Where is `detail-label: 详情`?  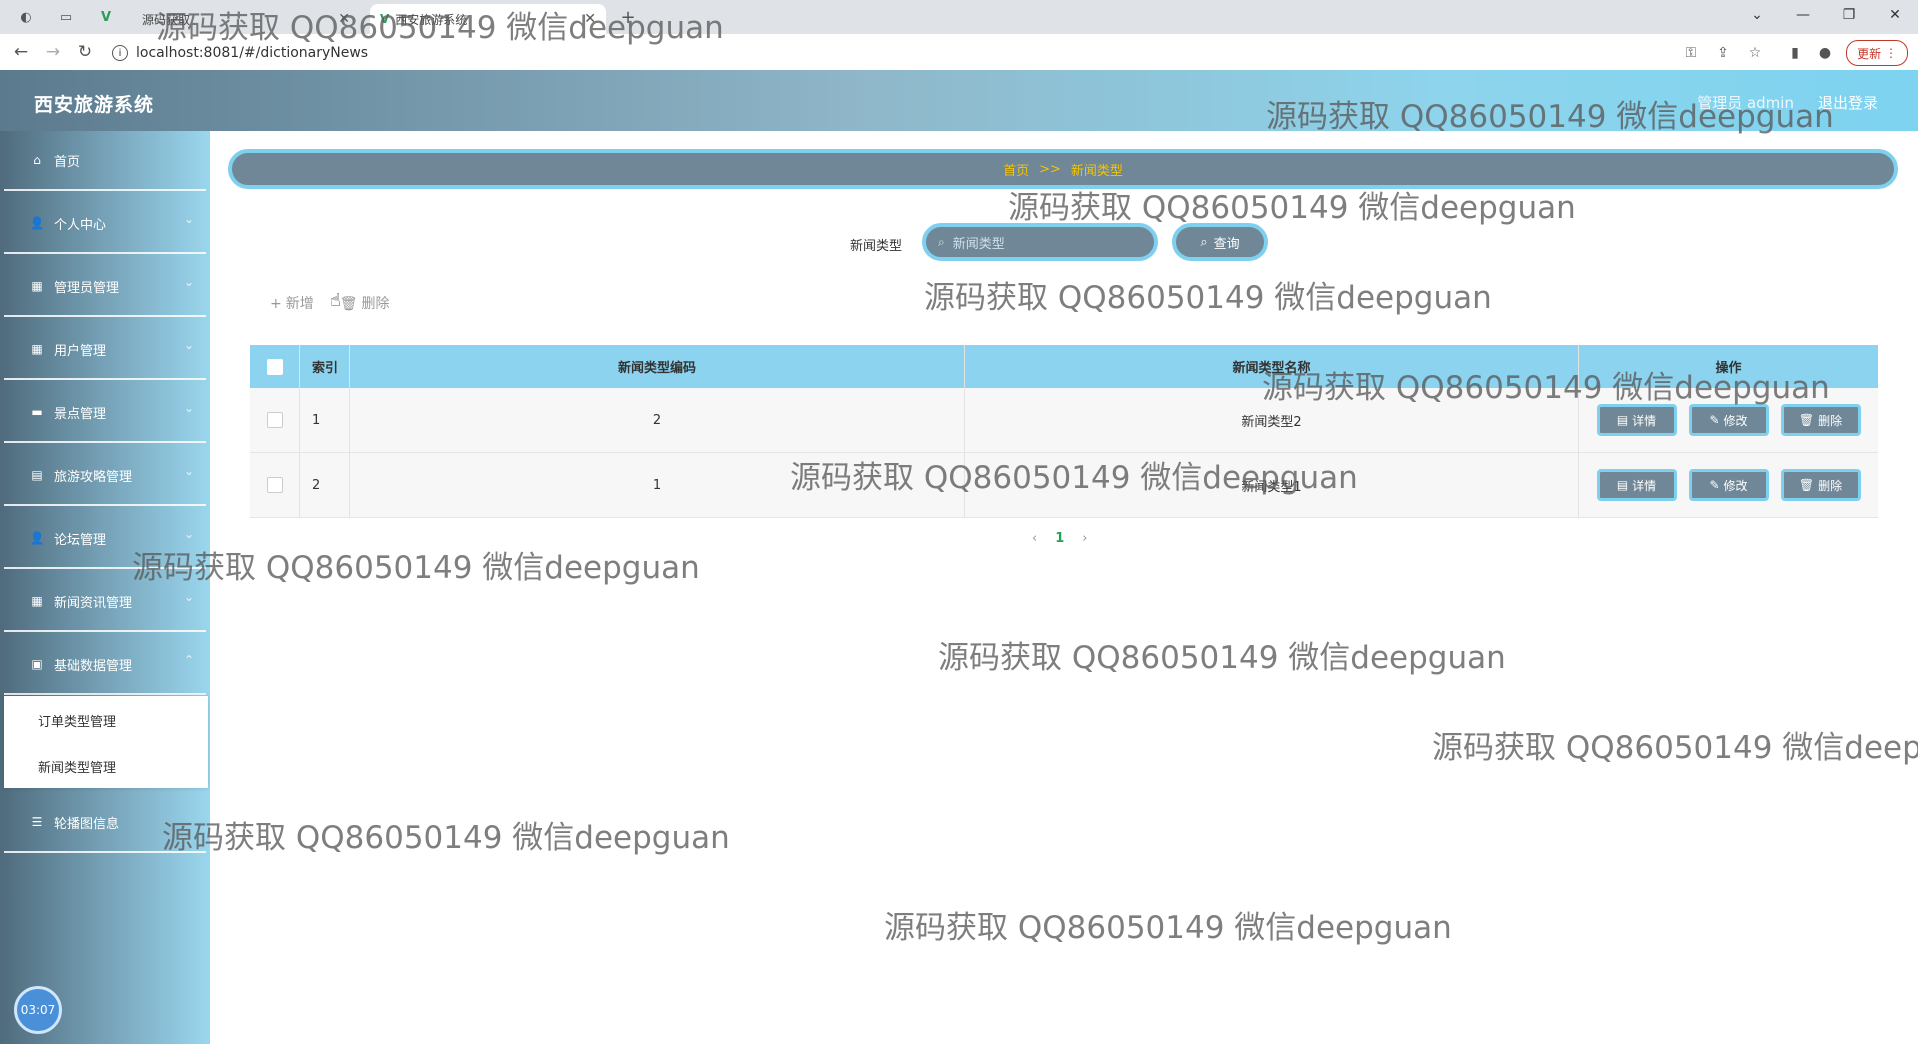 detail-label: 详情 is located at coordinates (1644, 420).